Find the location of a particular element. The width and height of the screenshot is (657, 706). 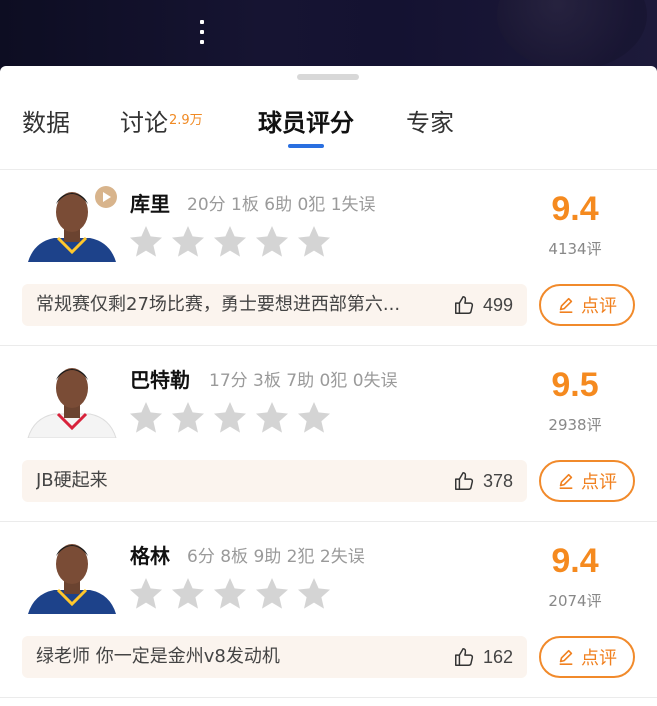

tab-label: 讨论 is located at coordinates (144, 123).